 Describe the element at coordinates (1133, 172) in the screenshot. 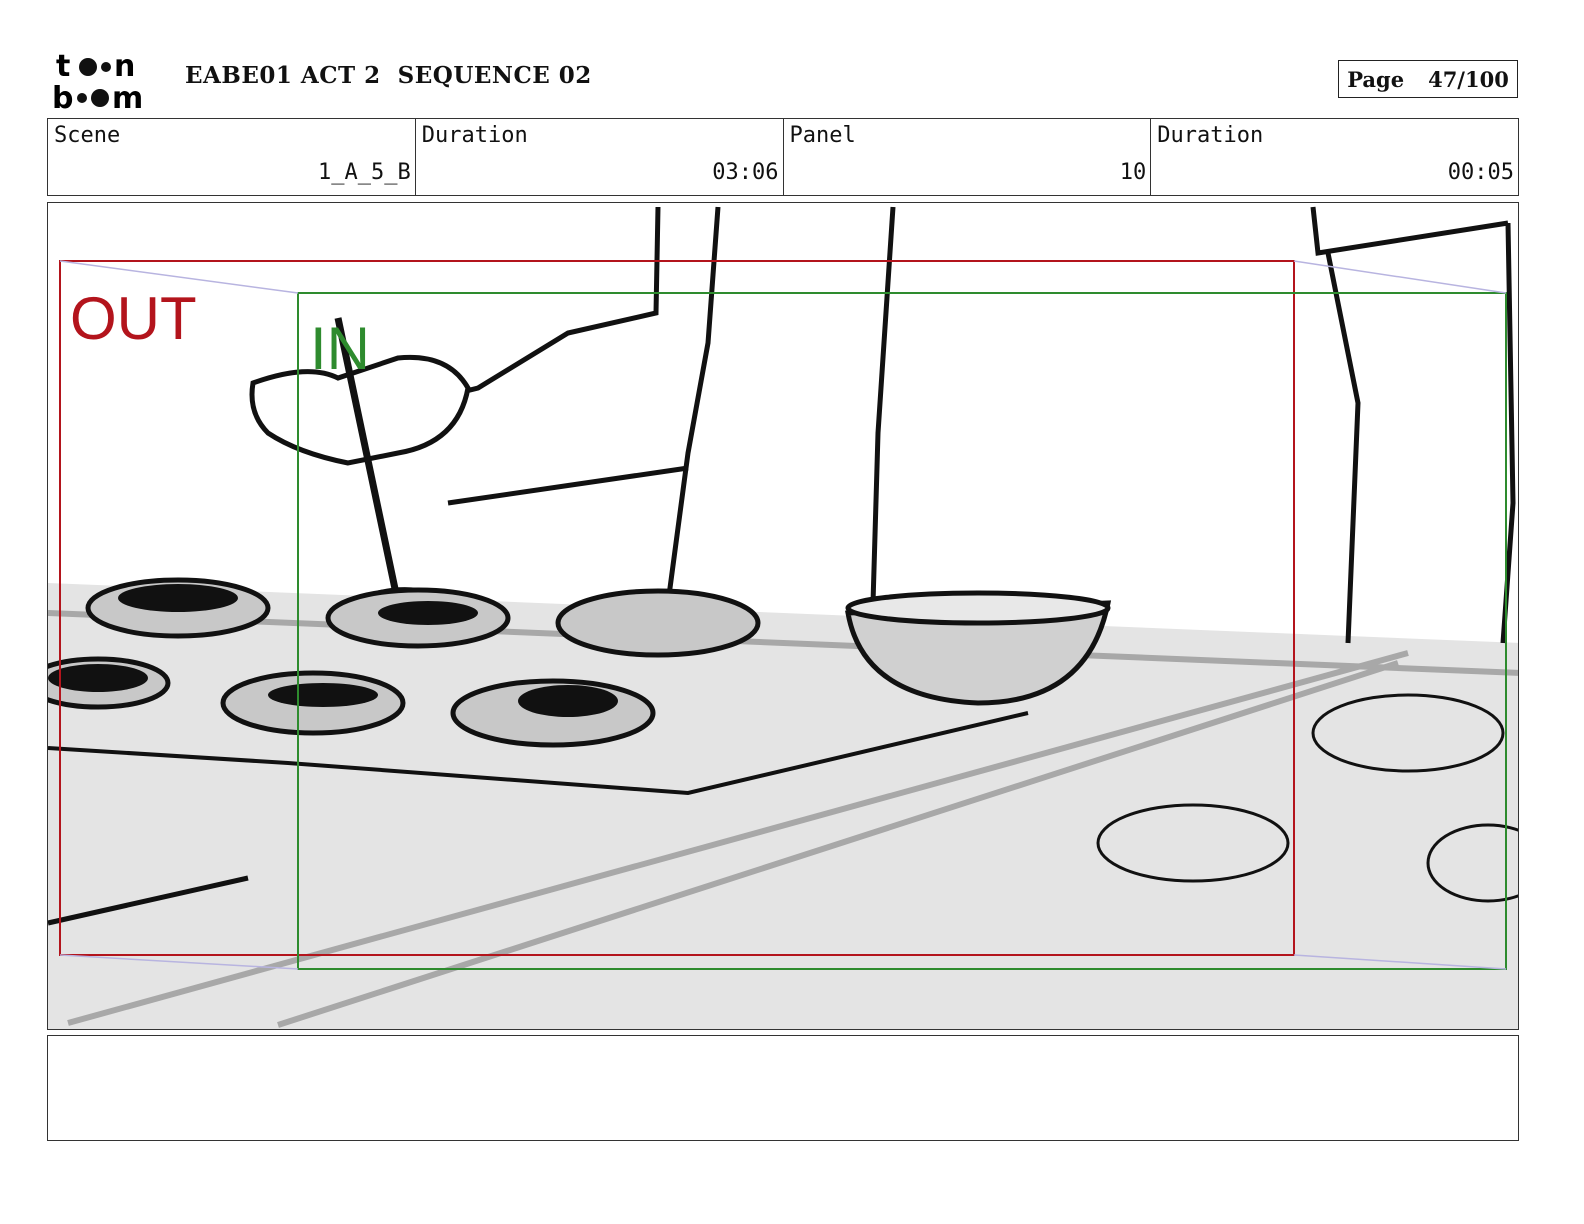

I see `panel-value: 10` at that location.